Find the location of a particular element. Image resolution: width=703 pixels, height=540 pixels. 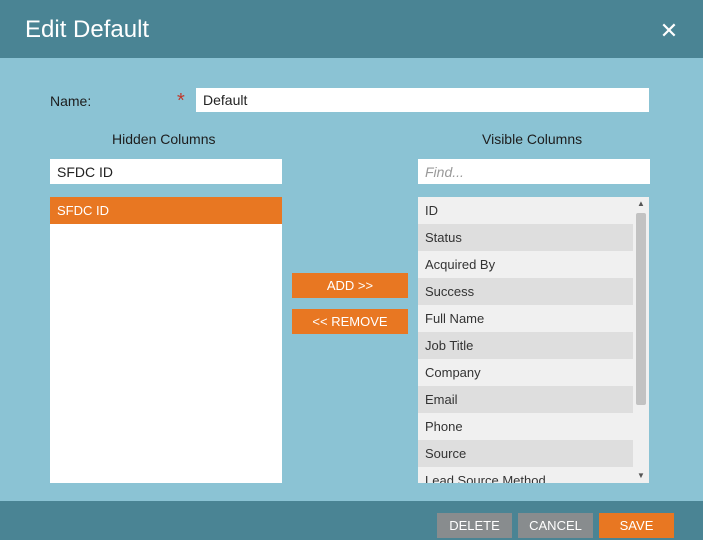

hidden-column-item: SFDC ID is located at coordinates (166, 210).